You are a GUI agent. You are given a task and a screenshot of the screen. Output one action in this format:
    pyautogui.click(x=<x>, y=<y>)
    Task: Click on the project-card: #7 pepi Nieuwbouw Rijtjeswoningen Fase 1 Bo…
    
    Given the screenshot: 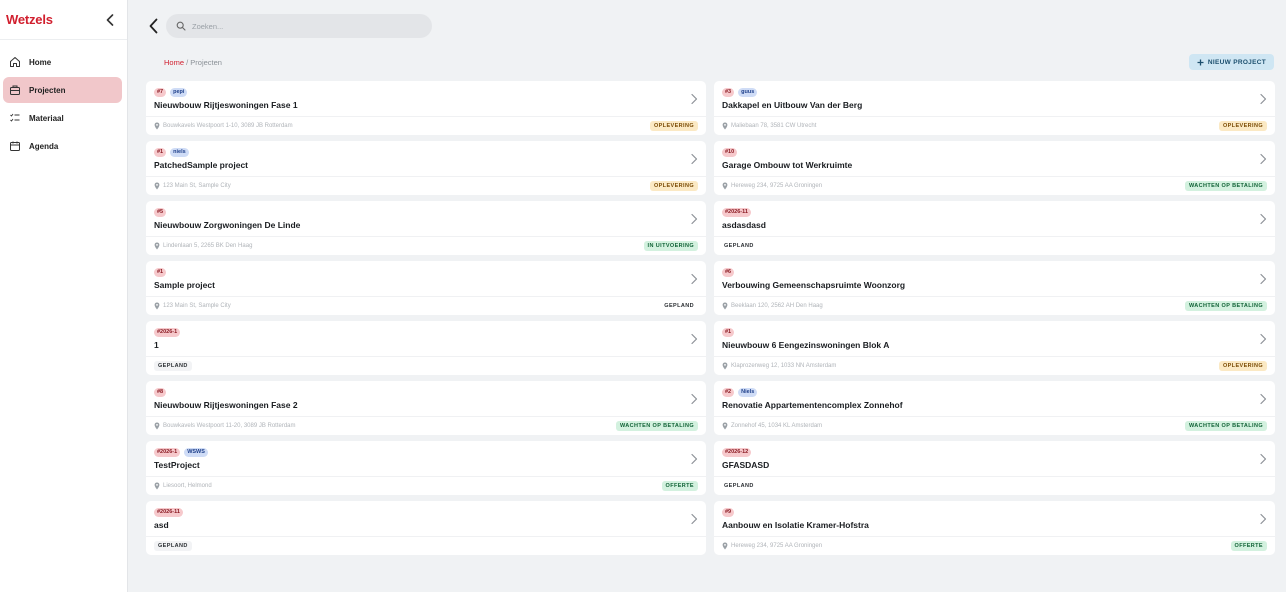 What is the action you would take?
    pyautogui.click(x=426, y=108)
    